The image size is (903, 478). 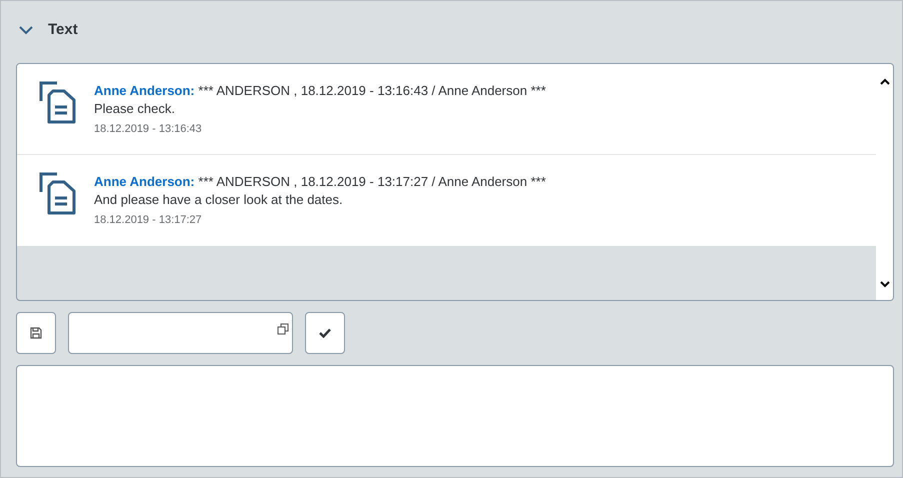 What do you see at coordinates (148, 129) in the screenshot?
I see `comment-timestamp: 18.12.2019 - 13:16:43` at bounding box center [148, 129].